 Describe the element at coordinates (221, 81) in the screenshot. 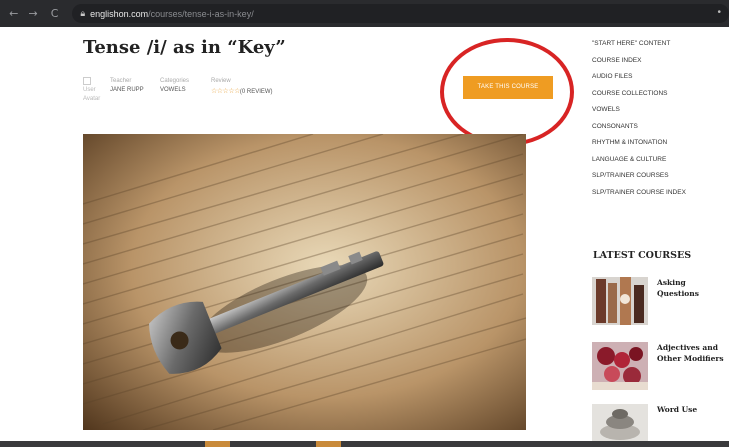

I see `review-label: Review` at that location.